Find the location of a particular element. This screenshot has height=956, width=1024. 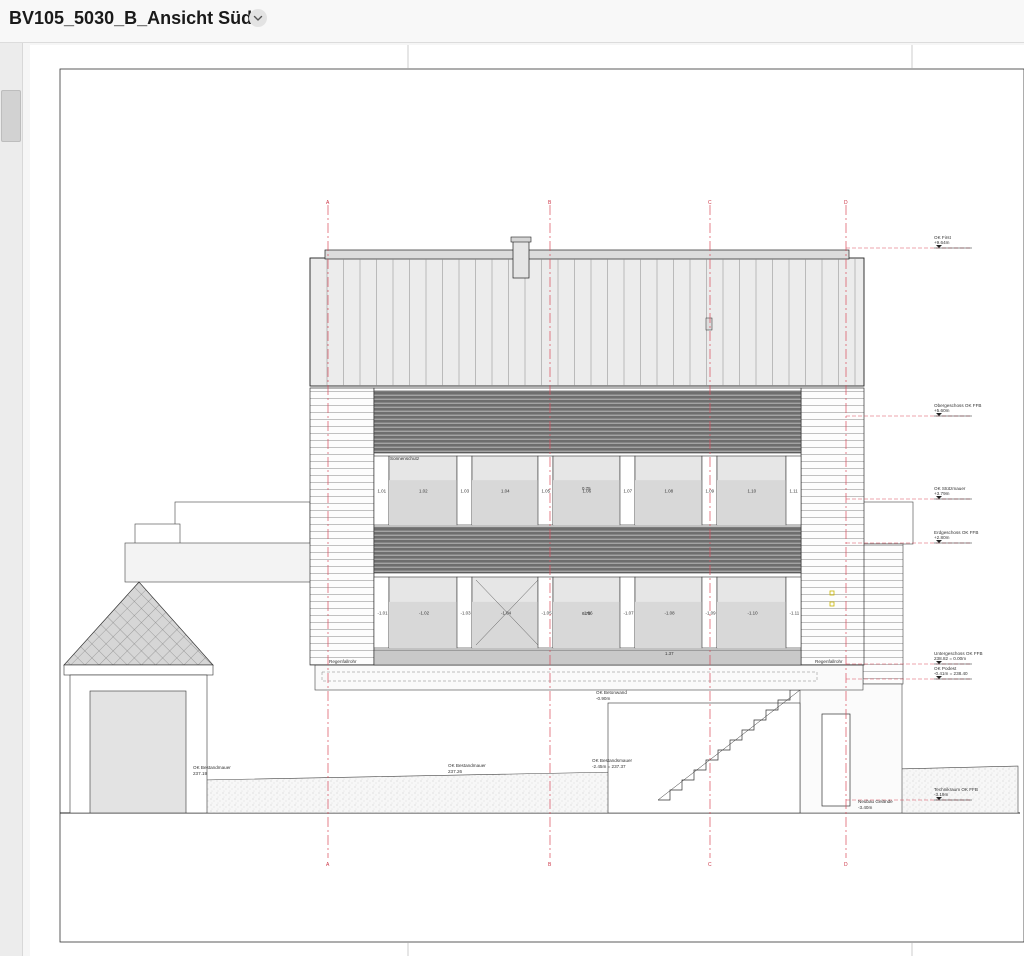

axis-label-bottom: A is located at coordinates (328, 865).